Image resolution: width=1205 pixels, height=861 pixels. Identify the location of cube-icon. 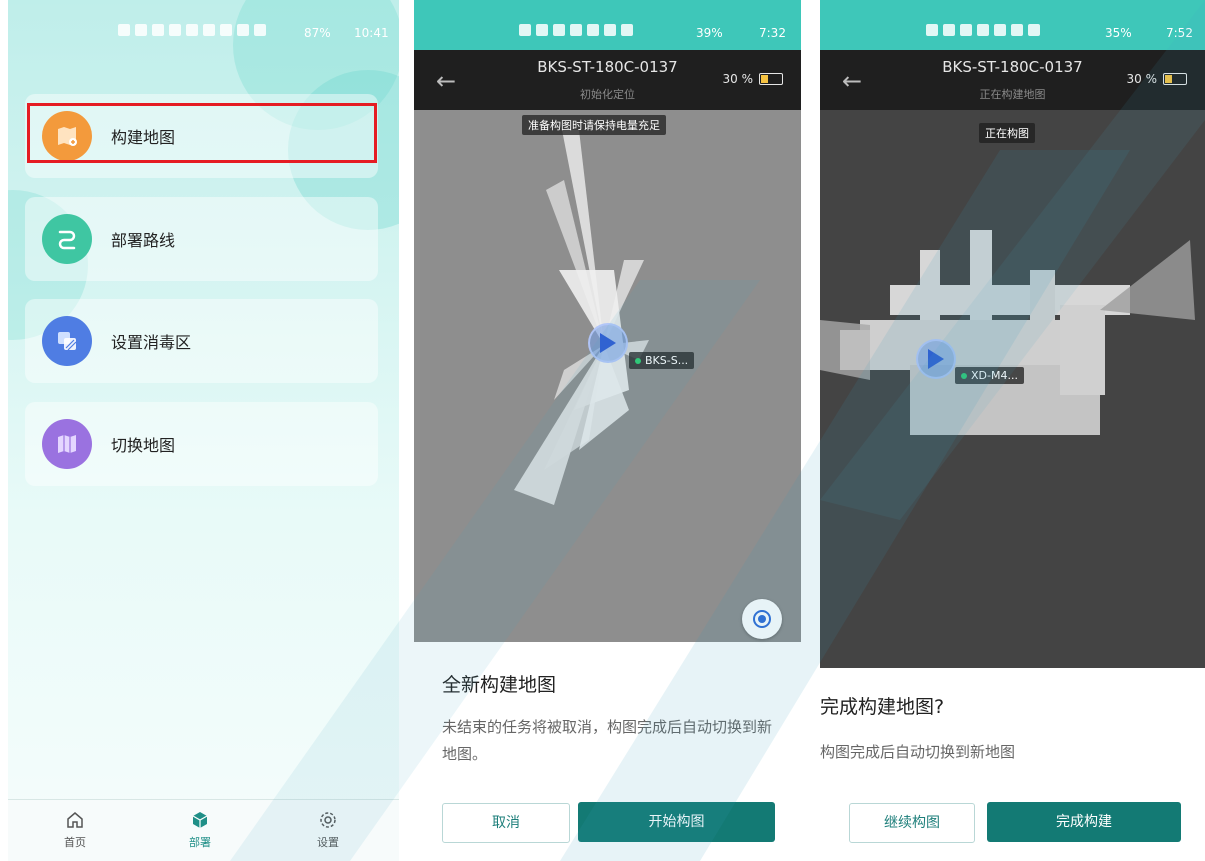
(200, 820).